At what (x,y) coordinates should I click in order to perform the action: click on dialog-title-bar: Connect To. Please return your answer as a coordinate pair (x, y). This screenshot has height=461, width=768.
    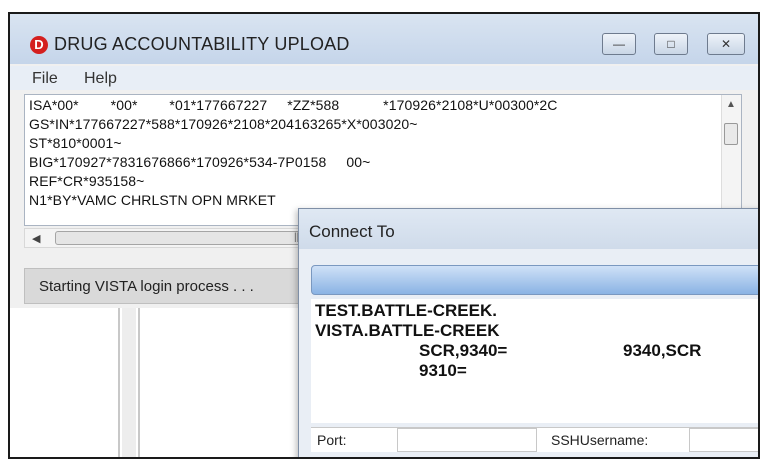
    Looking at the image, I should click on (528, 229).